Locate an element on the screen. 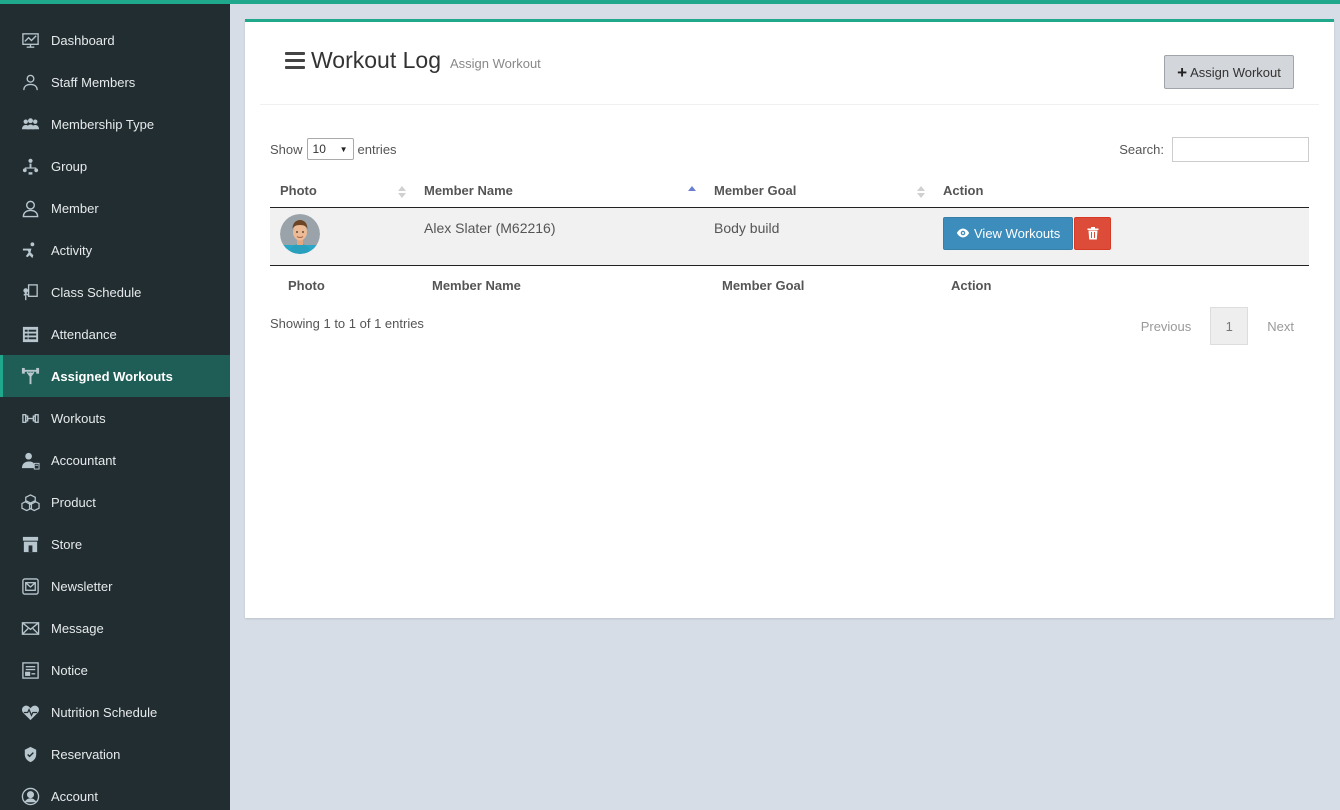 The image size is (1340, 810). delete-button is located at coordinates (1093, 233).